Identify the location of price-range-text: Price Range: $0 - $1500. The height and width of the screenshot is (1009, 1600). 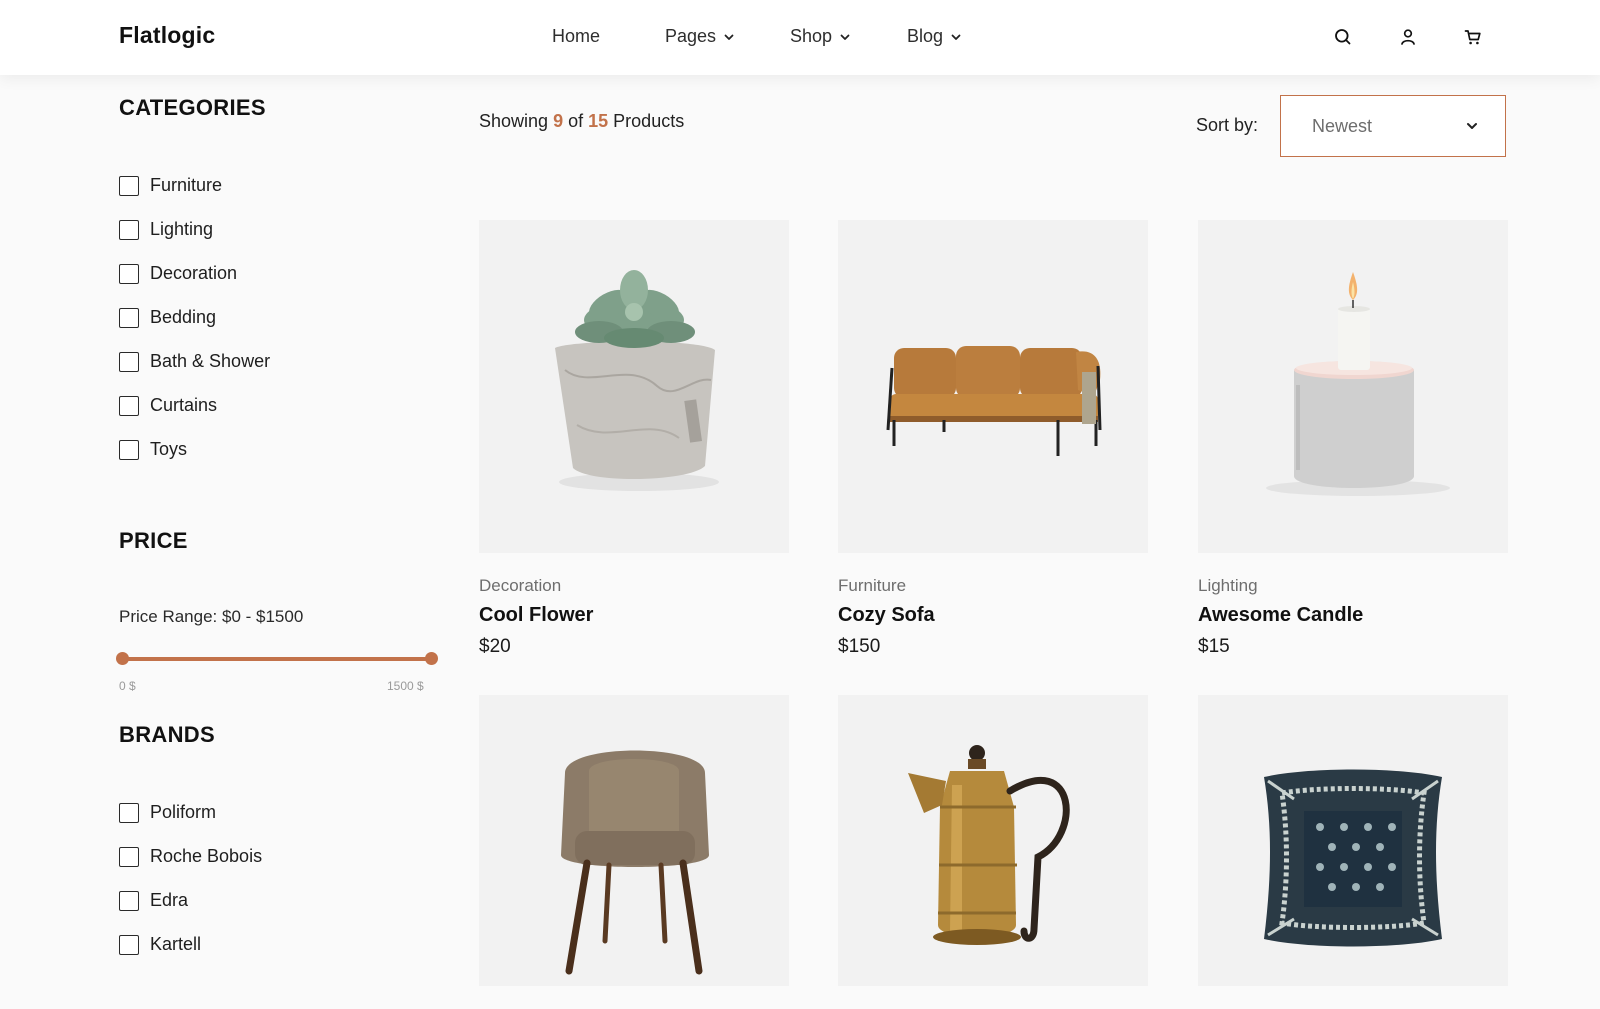
(211, 616).